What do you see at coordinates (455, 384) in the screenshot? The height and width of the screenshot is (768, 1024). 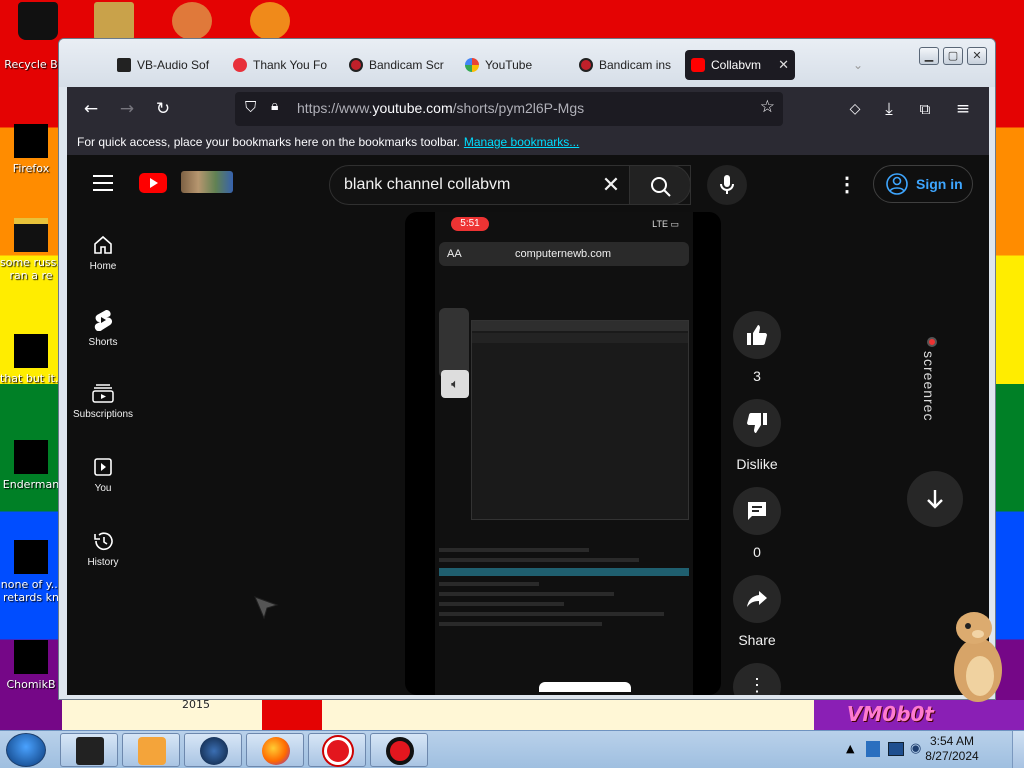 I see `volume-icon: 🔈︎` at bounding box center [455, 384].